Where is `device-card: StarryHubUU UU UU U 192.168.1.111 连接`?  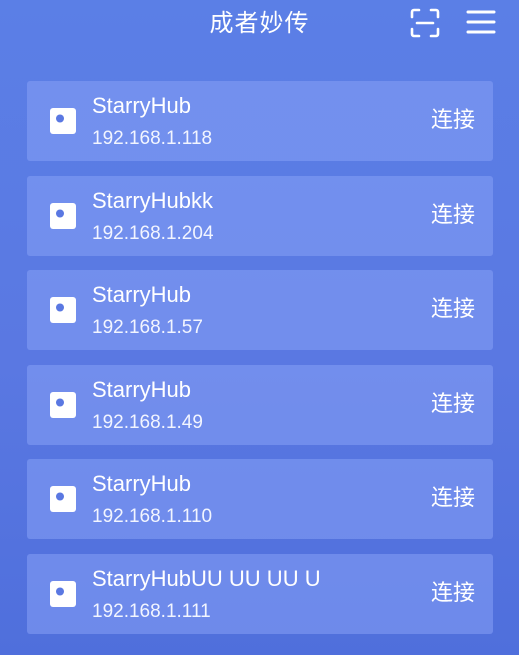
device-card: StarryHubUU UU UU U 192.168.1.111 连接 is located at coordinates (260, 593).